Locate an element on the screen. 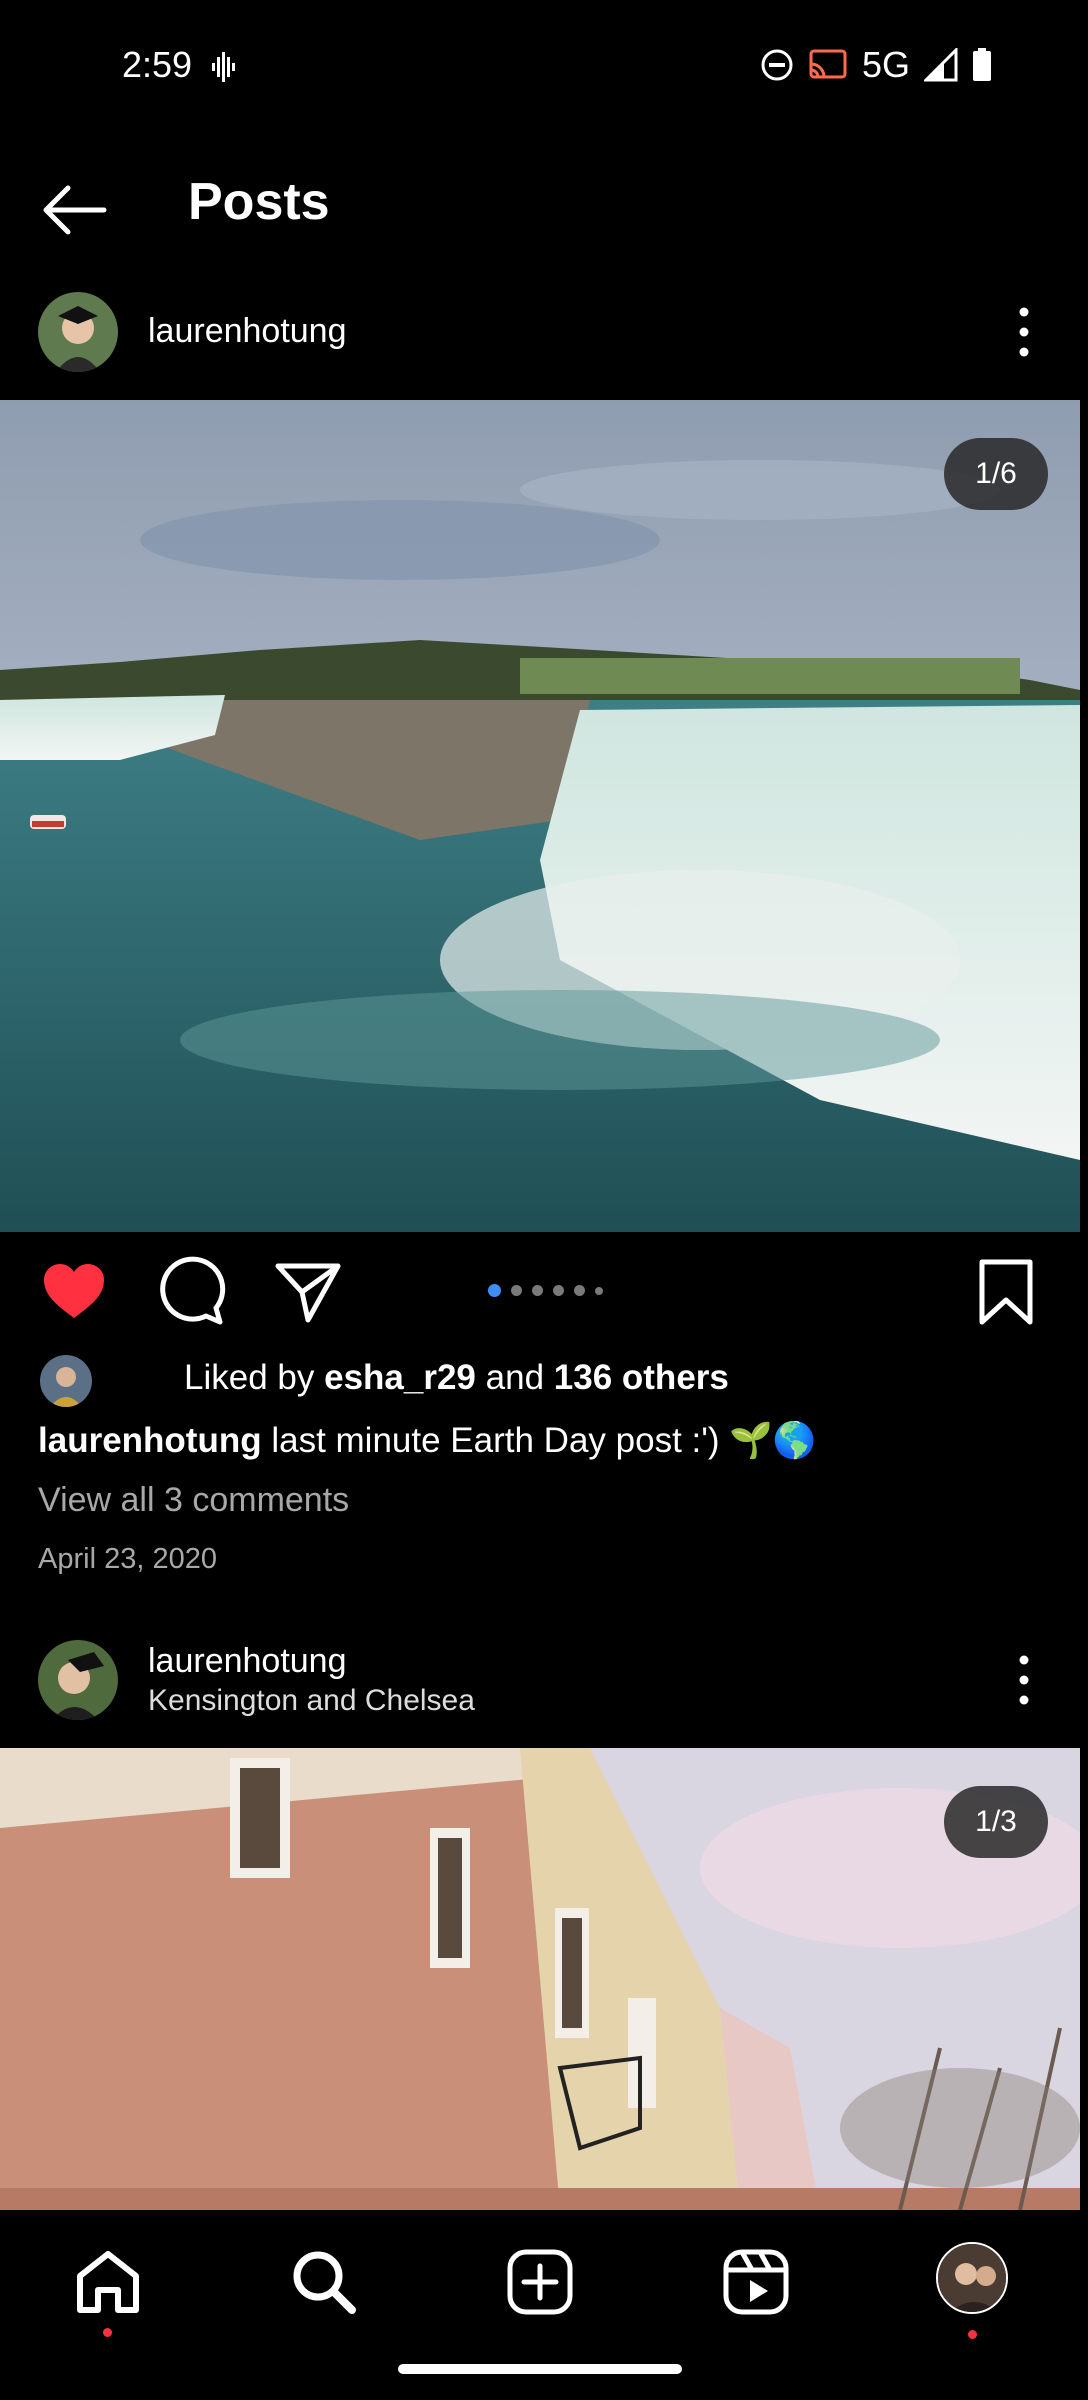 Image resolution: width=1088 pixels, height=2400 pixels. profile-tab-avatar is located at coordinates (972, 2278).